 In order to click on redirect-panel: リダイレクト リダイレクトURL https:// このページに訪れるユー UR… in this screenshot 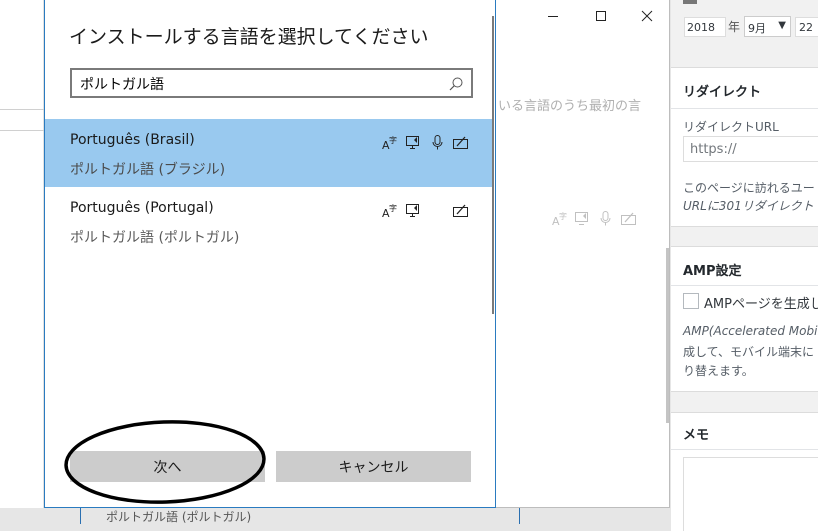, I will do `click(744, 147)`.